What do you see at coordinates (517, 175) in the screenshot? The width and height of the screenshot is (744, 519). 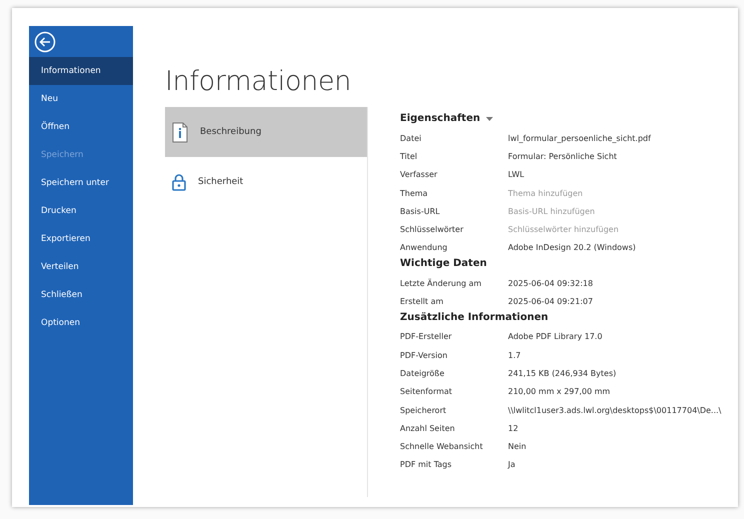 I see `property-value: LWL` at bounding box center [517, 175].